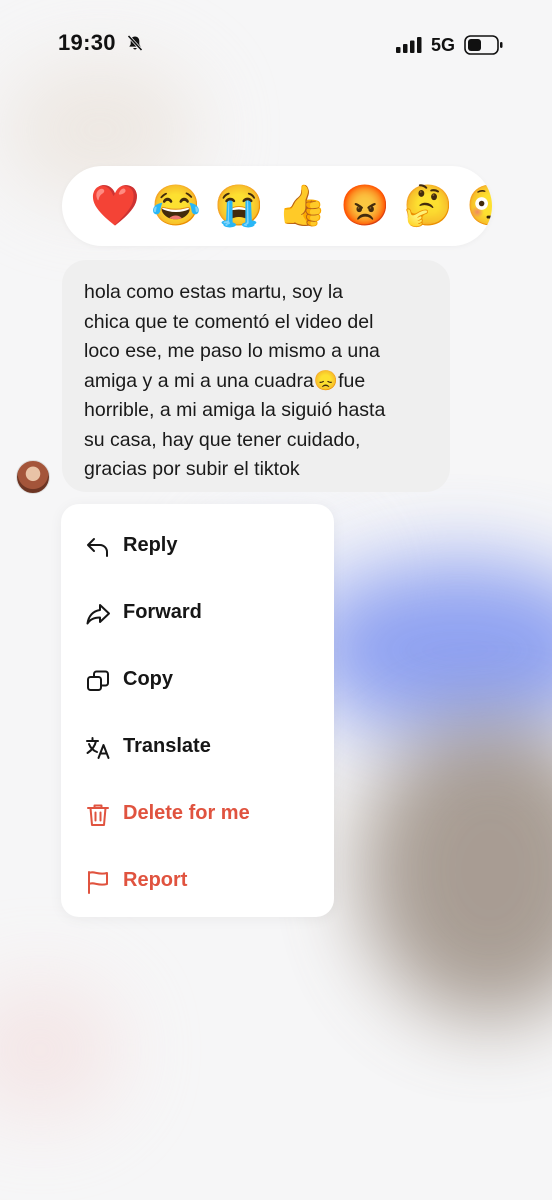 This screenshot has height=1200, width=552. Describe the element at coordinates (479, 206) in the screenshot. I see `reaction-flushed: 😳` at that location.